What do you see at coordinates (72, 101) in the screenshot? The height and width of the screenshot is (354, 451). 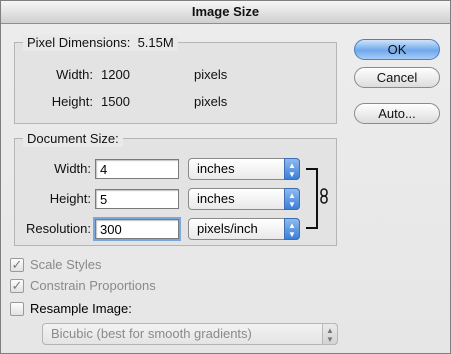 I see `pixel-height-label: Height:` at bounding box center [72, 101].